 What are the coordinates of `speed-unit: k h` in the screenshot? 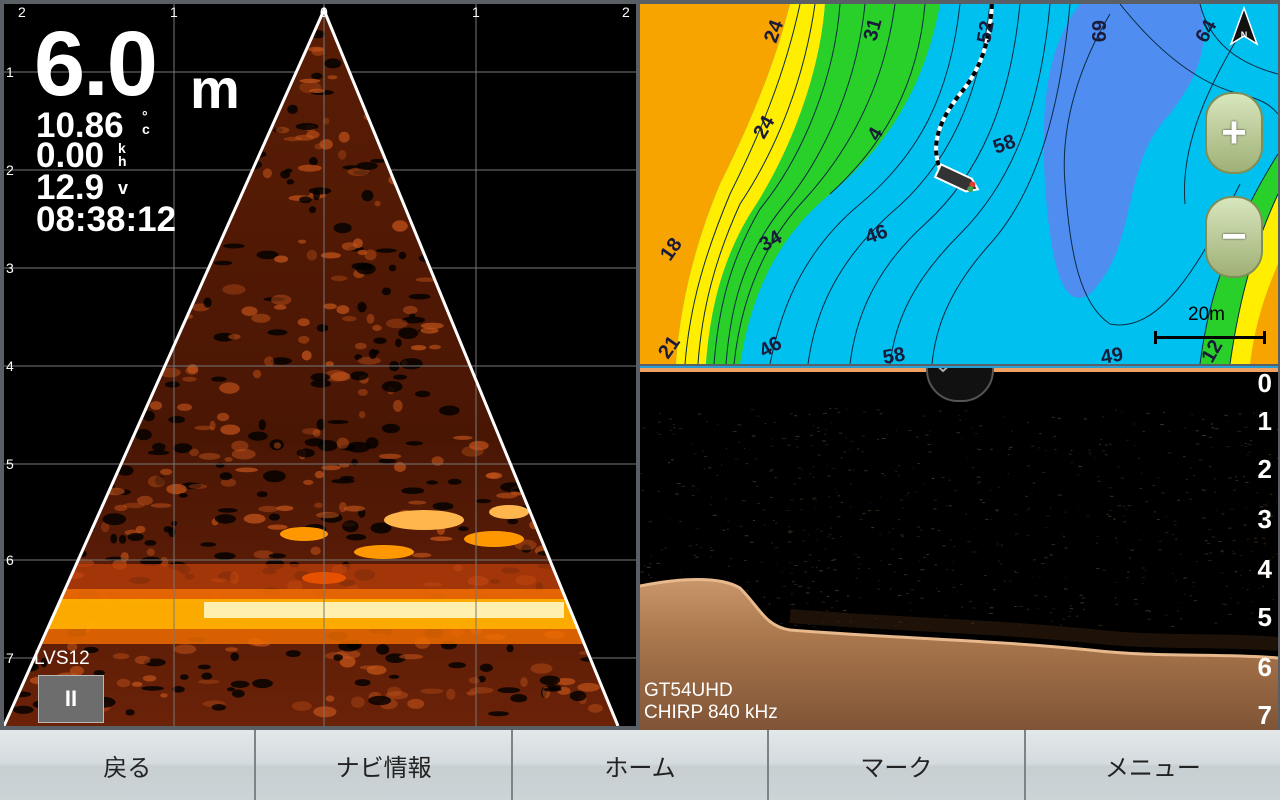 It's located at (122, 155).